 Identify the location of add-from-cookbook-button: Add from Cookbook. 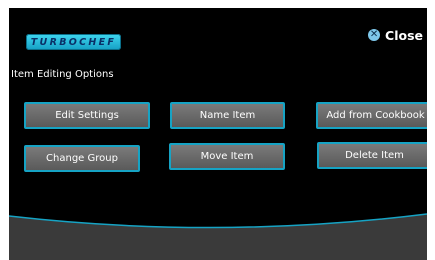
(371, 115).